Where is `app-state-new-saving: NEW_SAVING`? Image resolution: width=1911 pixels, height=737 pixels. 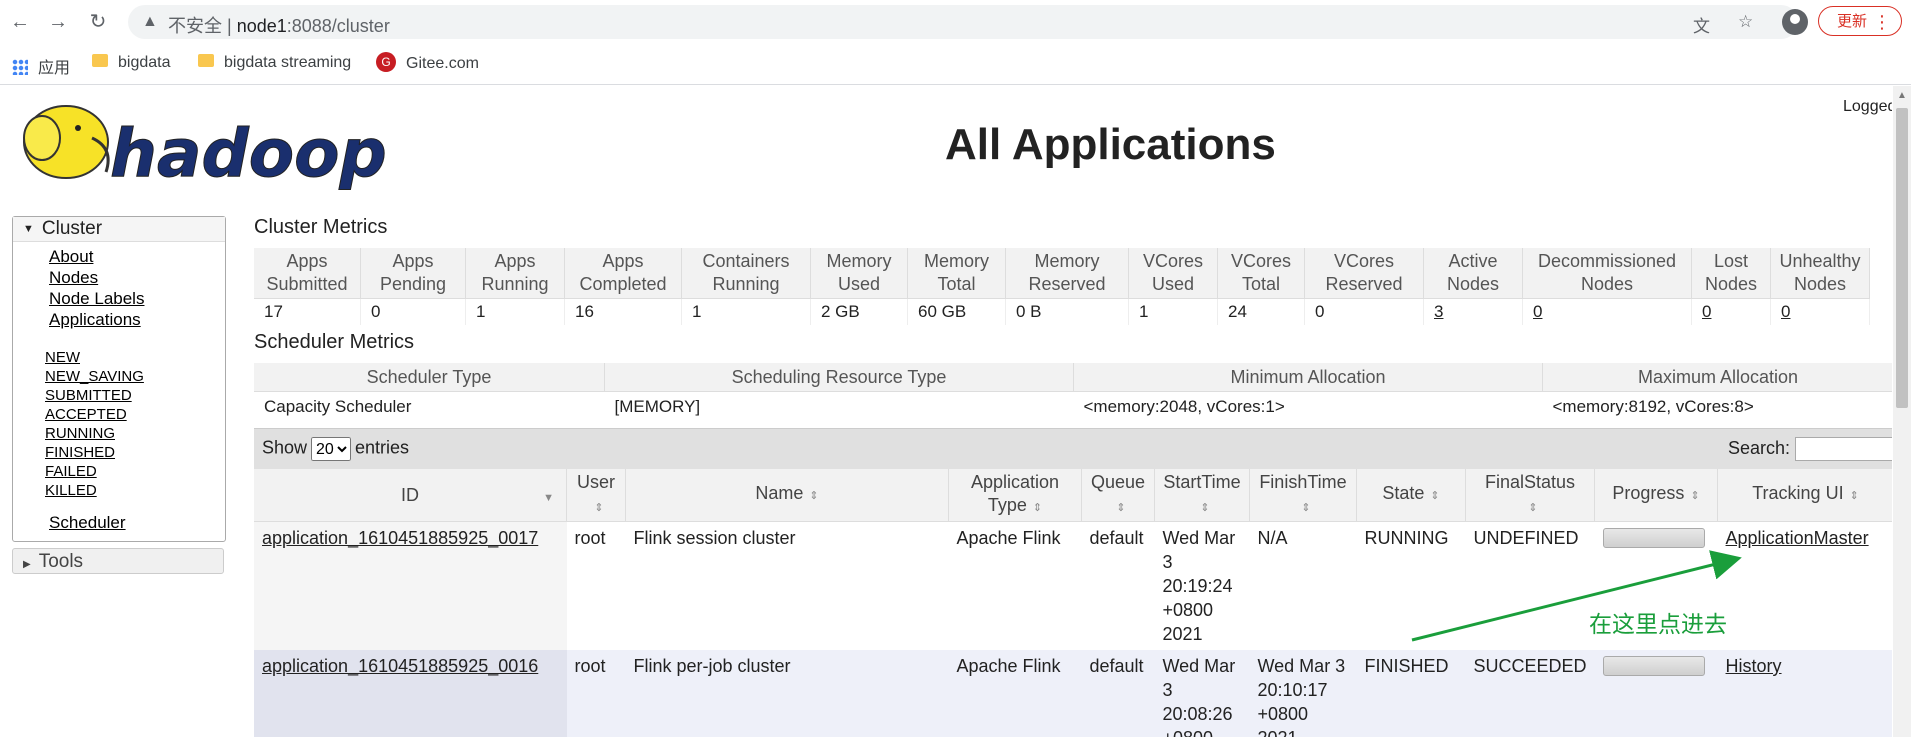 app-state-new-saving: NEW_SAVING is located at coordinates (94, 376).